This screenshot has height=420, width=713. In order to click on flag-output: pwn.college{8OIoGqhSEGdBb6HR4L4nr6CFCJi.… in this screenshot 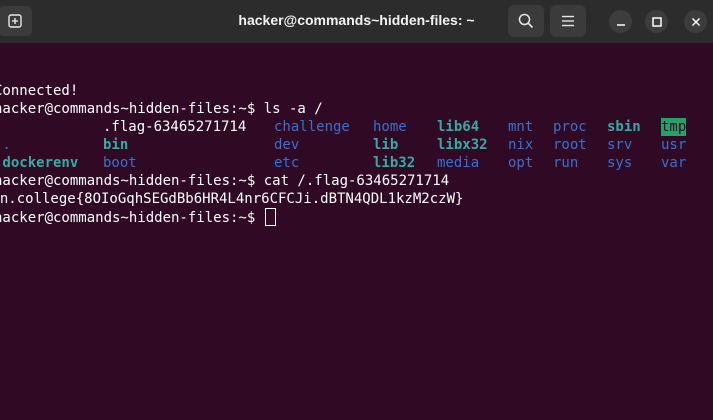, I will do `click(232, 199)`.